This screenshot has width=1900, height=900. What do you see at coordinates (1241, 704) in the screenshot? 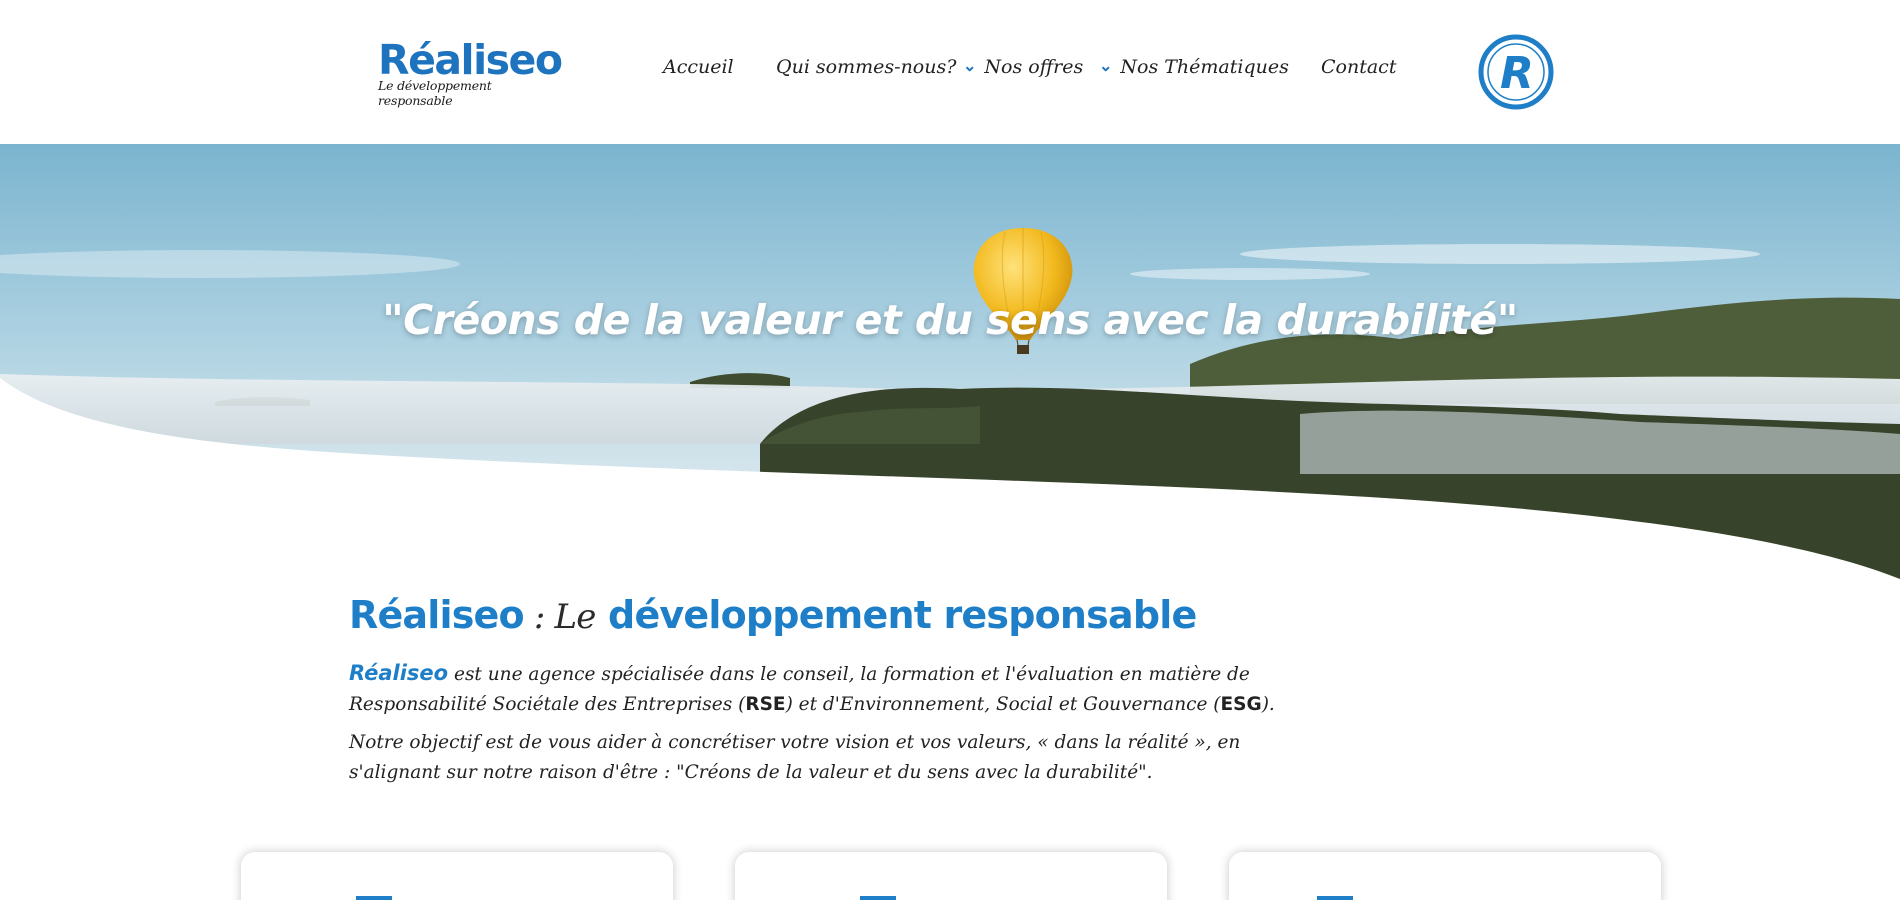
I see `esg-abbr: ESG` at bounding box center [1241, 704].